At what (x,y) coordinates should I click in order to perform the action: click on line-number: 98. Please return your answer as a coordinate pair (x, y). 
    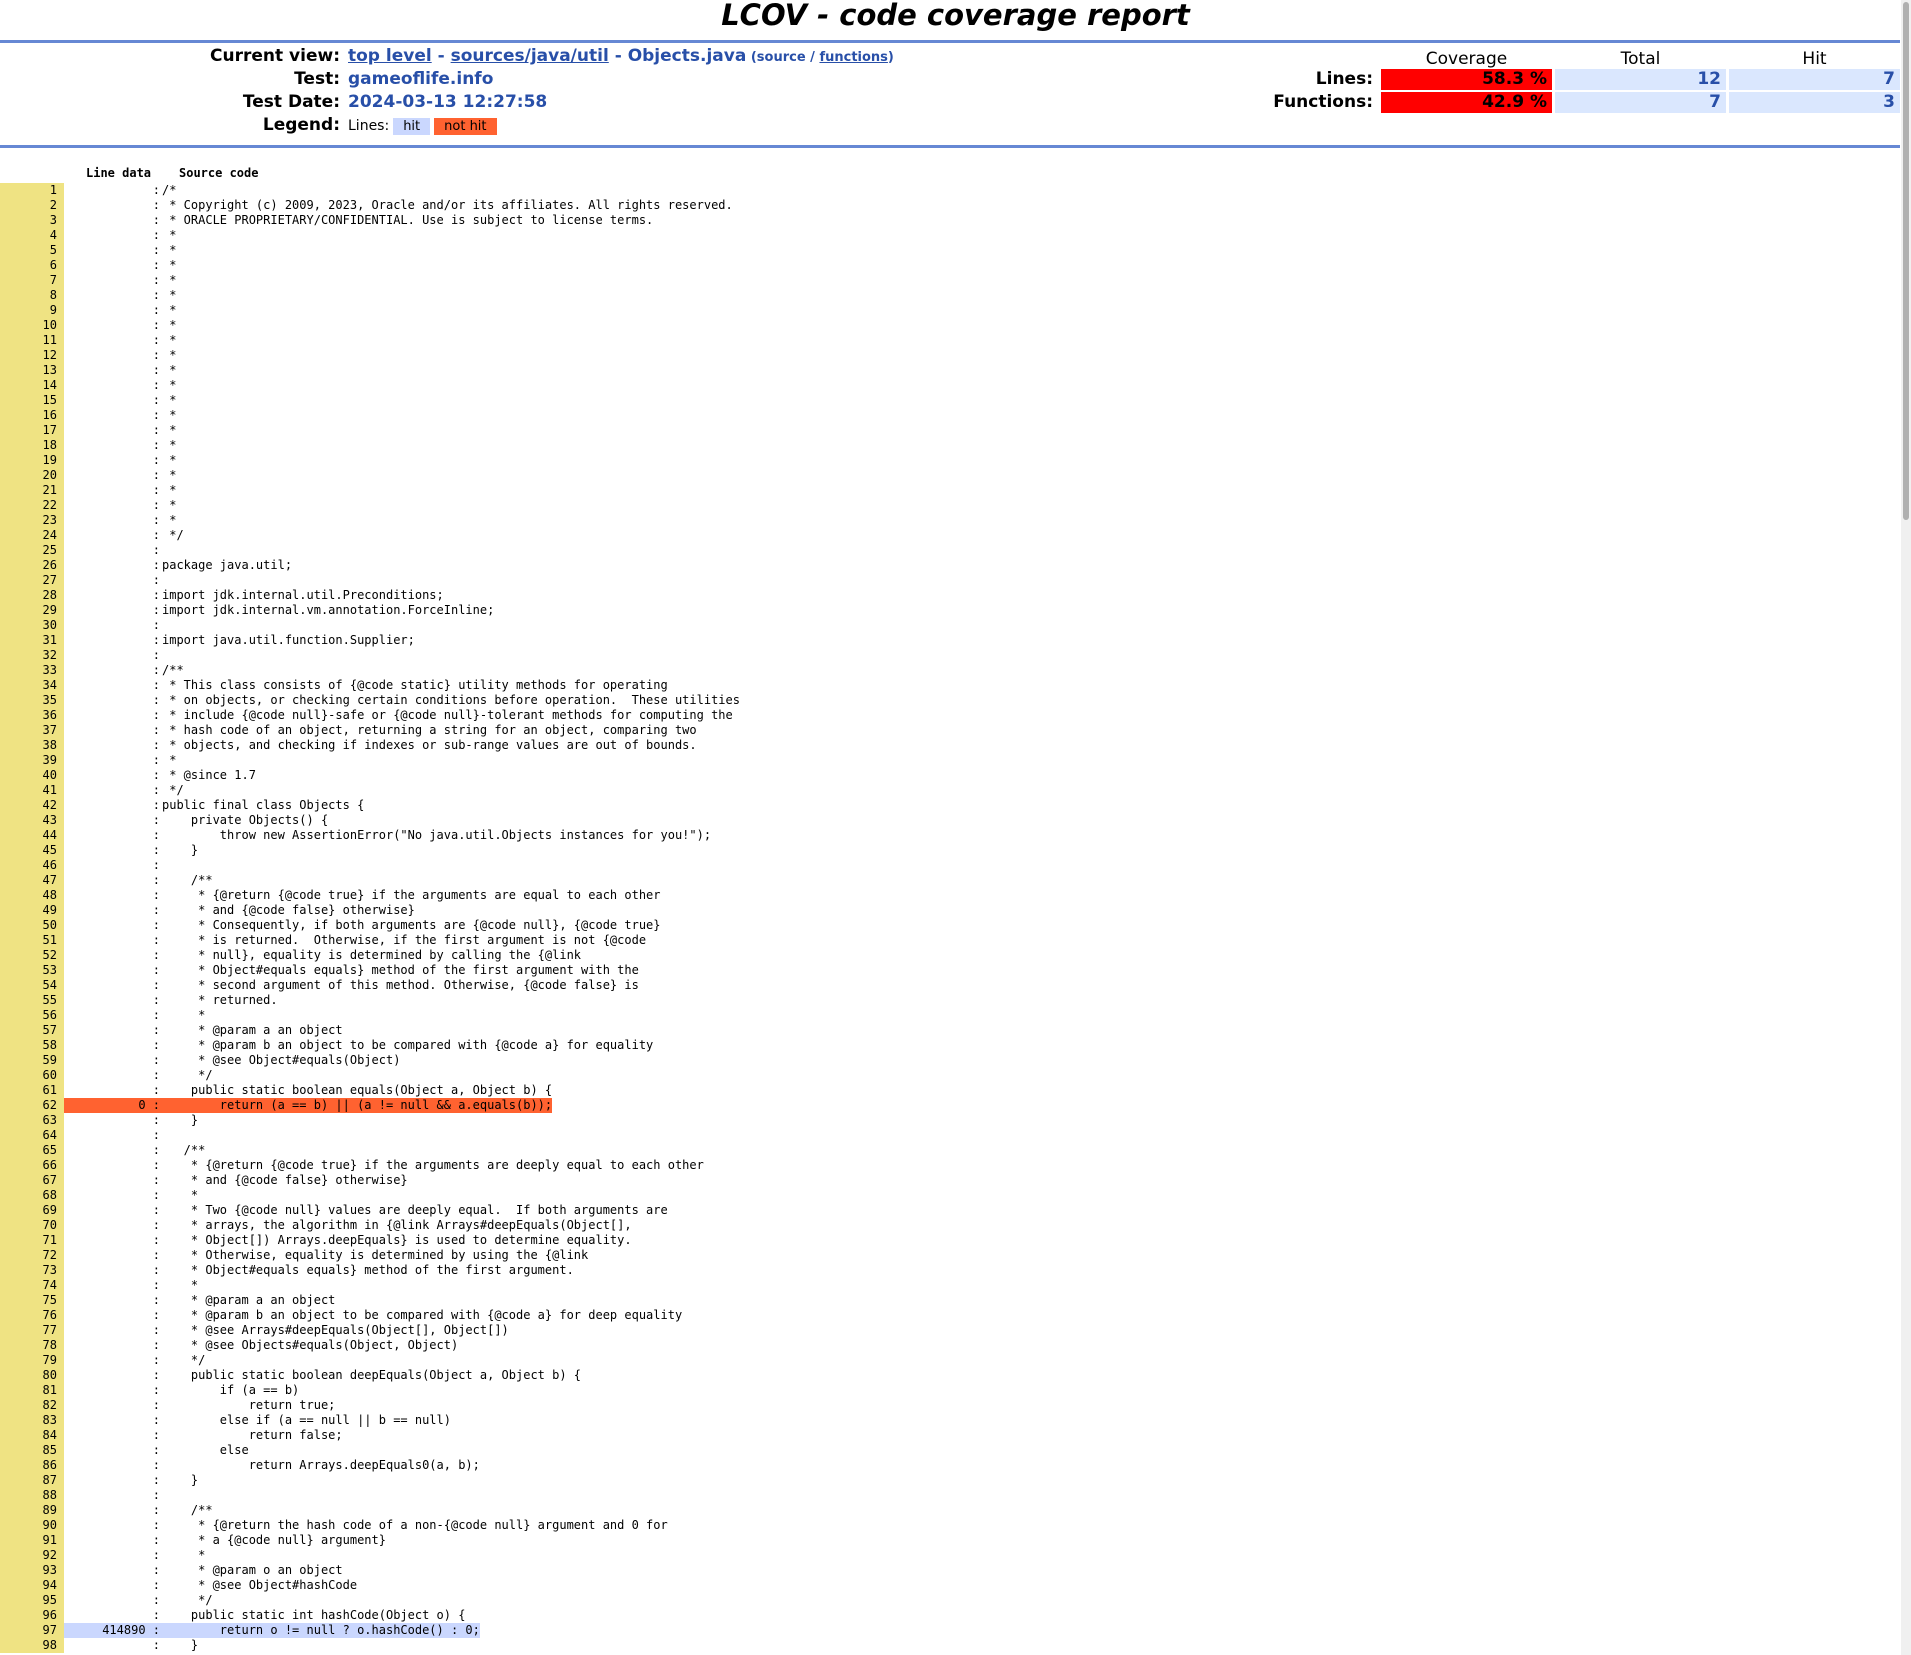
    Looking at the image, I should click on (32, 1645).